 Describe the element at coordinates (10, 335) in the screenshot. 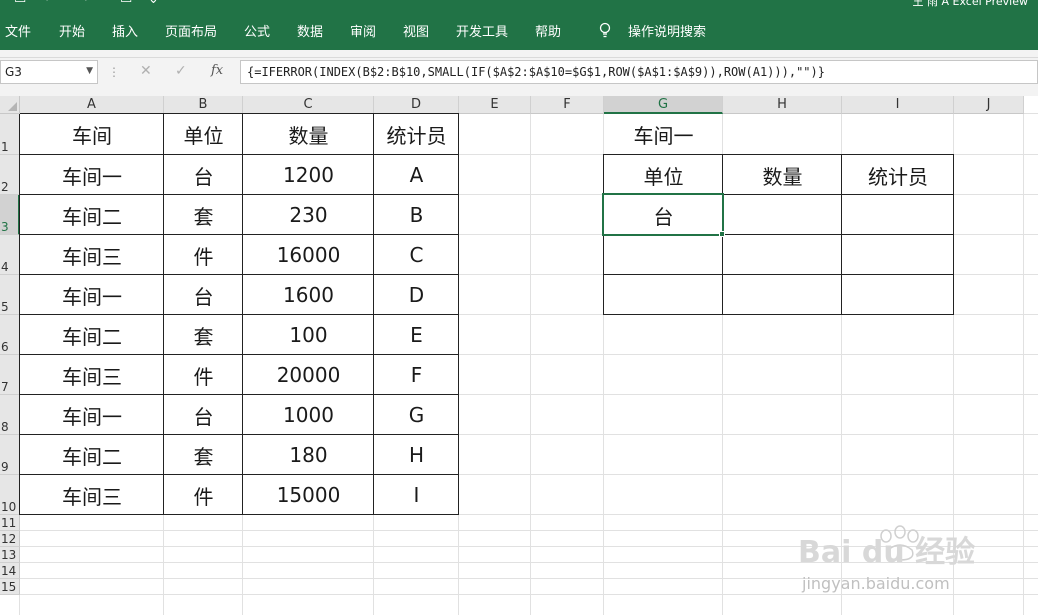

I see `row-header-6: 6` at that location.